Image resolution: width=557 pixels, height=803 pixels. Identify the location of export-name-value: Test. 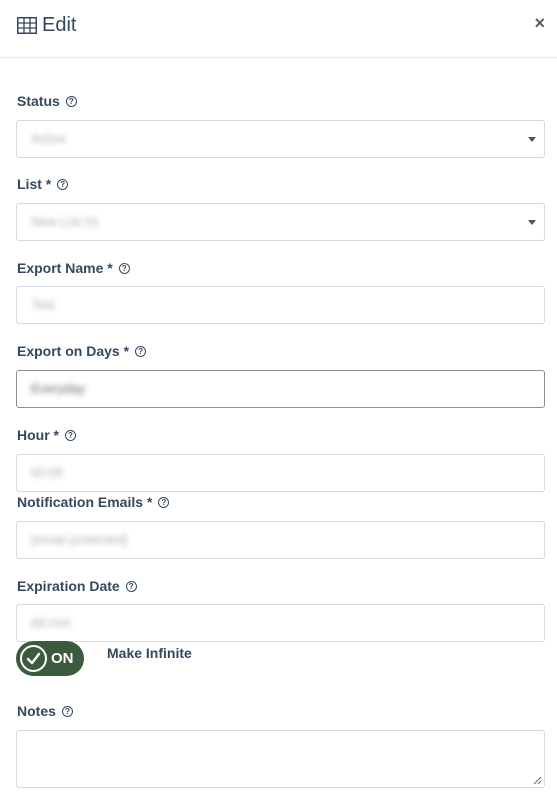
(43, 304).